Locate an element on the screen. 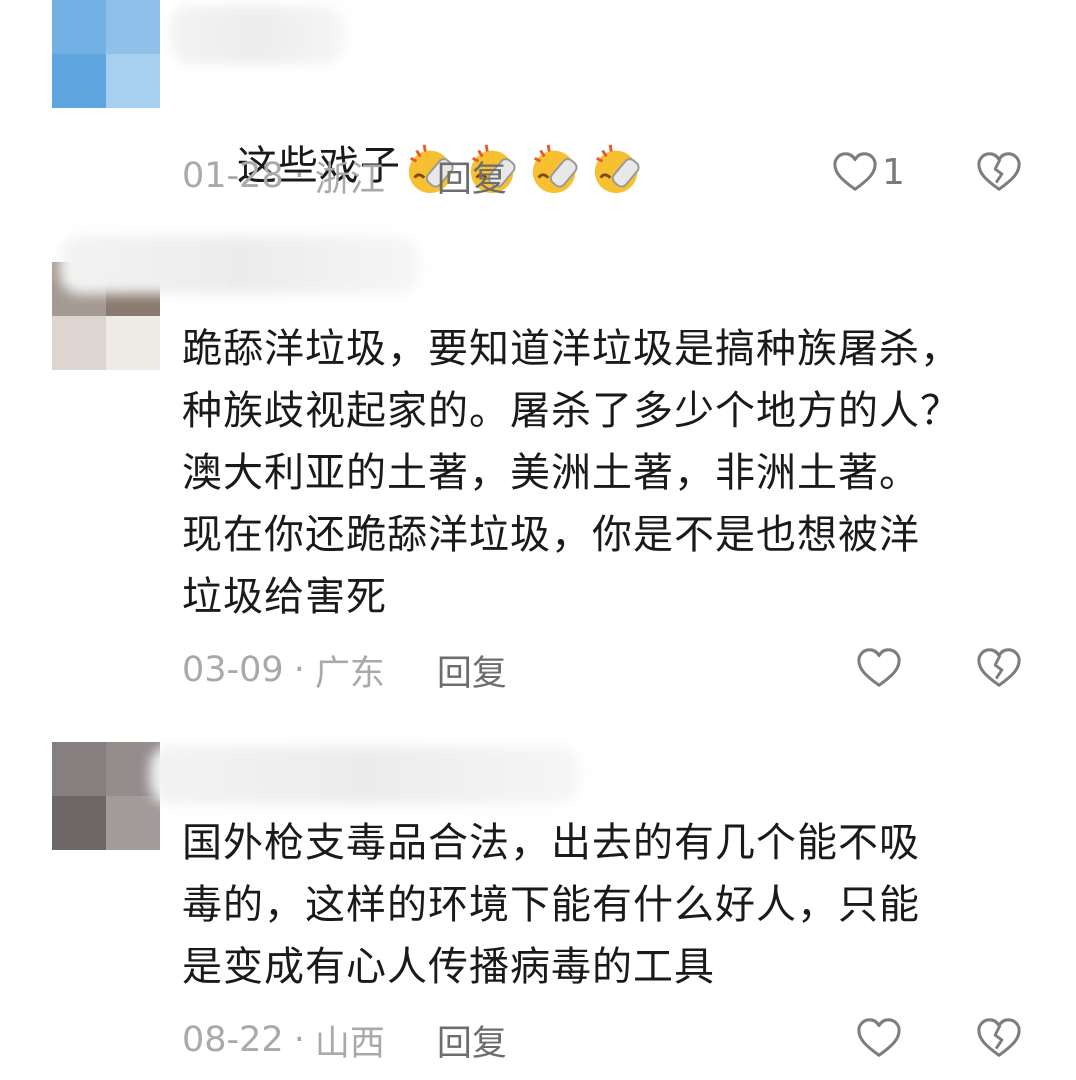  comment-date: 08-22 is located at coordinates (233, 1040).